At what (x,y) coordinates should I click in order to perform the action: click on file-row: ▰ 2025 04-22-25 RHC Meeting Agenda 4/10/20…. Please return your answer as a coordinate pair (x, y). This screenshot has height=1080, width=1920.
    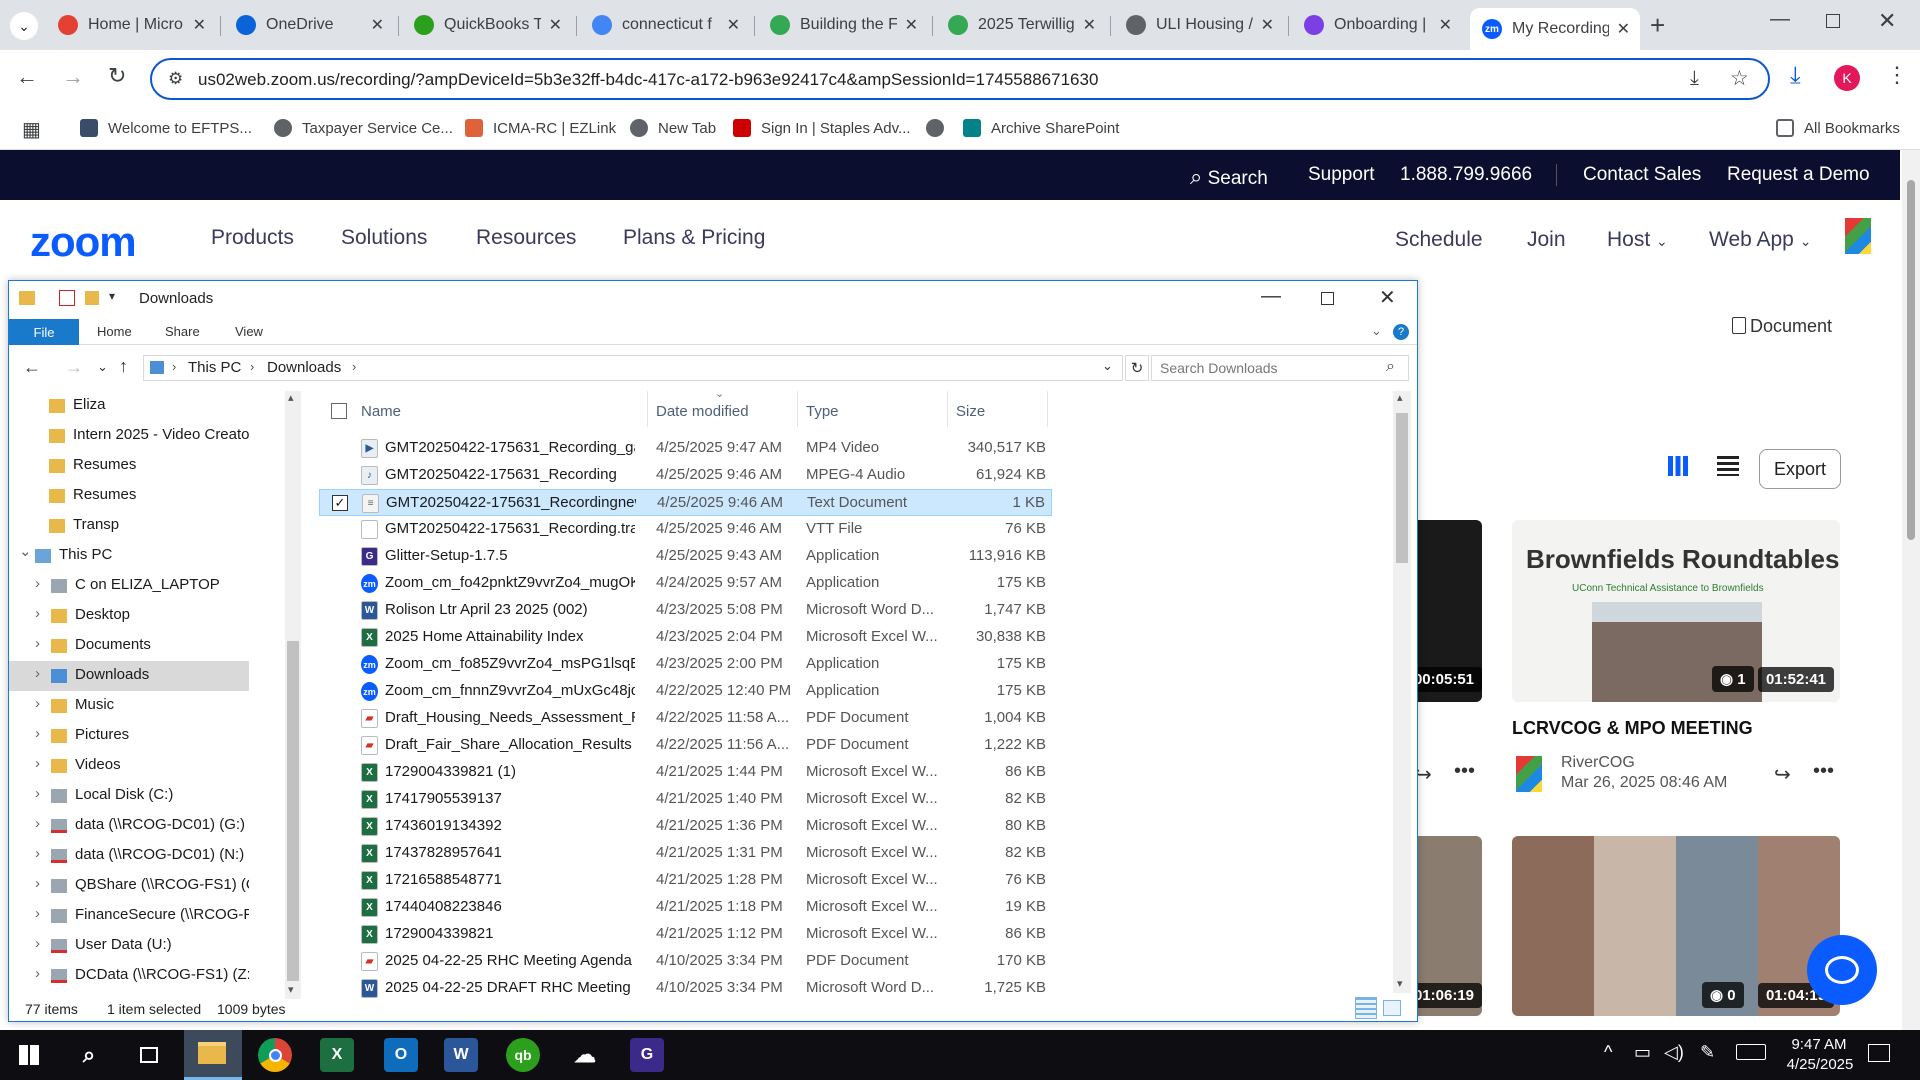
    Looking at the image, I should click on (685, 961).